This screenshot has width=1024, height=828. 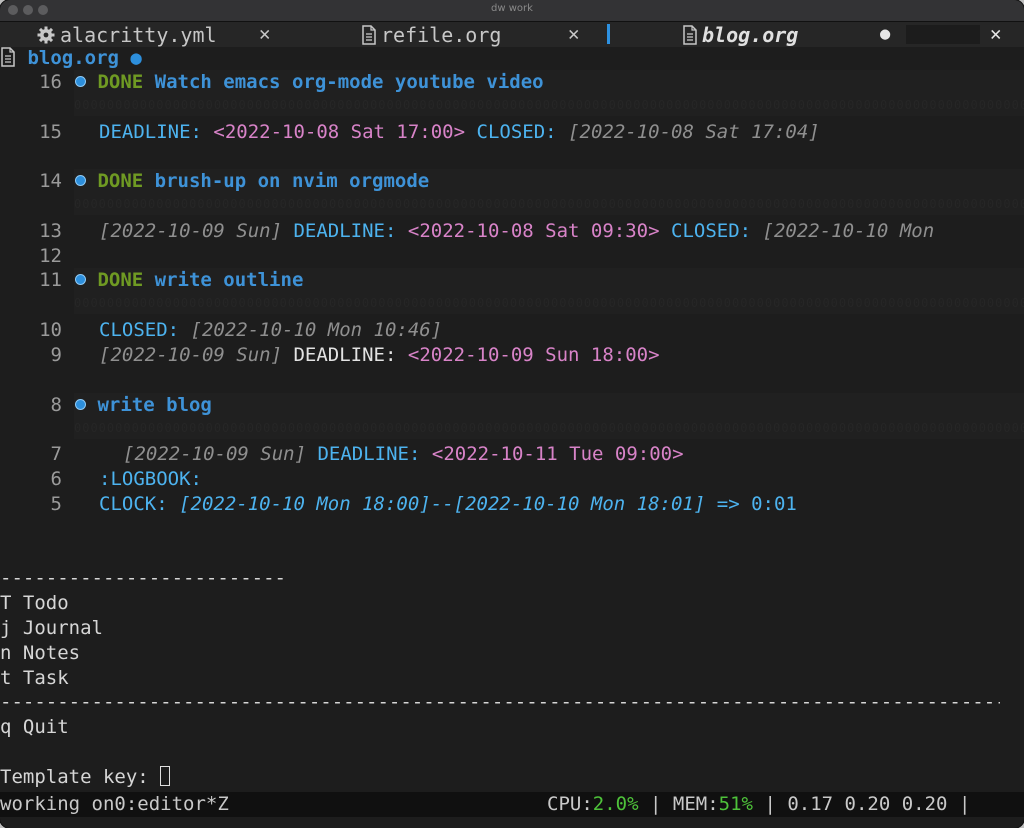 I want to click on closed-timestamp: [2022-10-08 Sat 17:04], so click(x=694, y=132).